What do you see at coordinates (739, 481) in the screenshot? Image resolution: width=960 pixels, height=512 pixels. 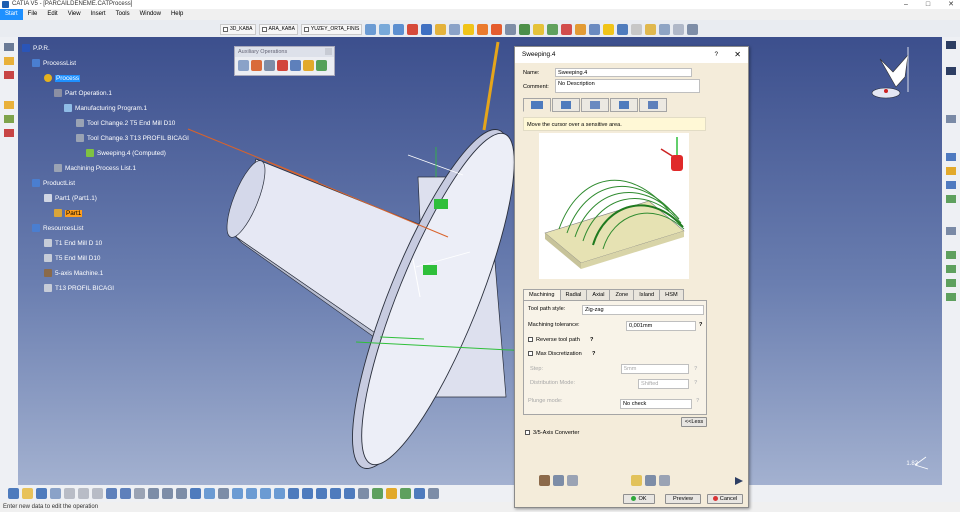 I see `expand-icon` at bounding box center [739, 481].